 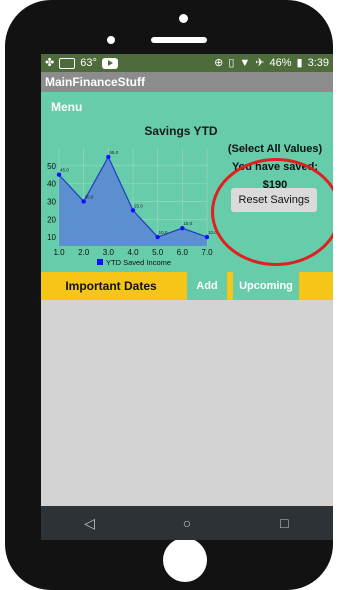 I want to click on clock-text: 3:39, so click(x=318, y=63).